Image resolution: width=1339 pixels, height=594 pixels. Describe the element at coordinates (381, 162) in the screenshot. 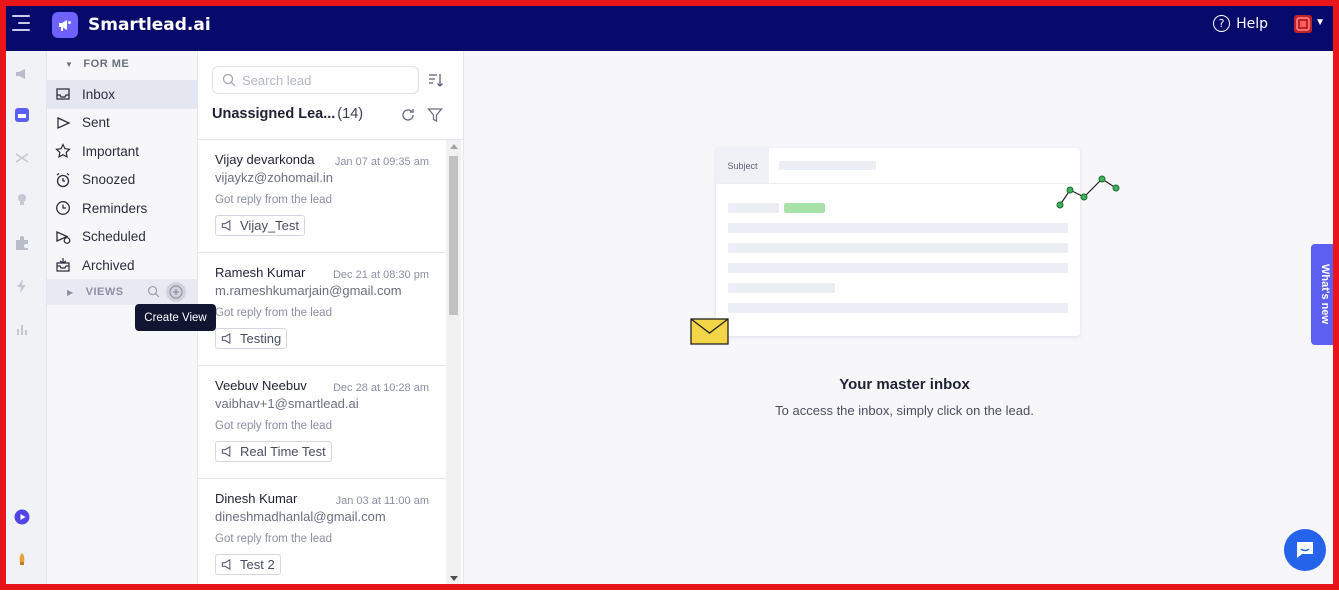

I see `lead-date: Jan 07 at 09:35 am` at that location.